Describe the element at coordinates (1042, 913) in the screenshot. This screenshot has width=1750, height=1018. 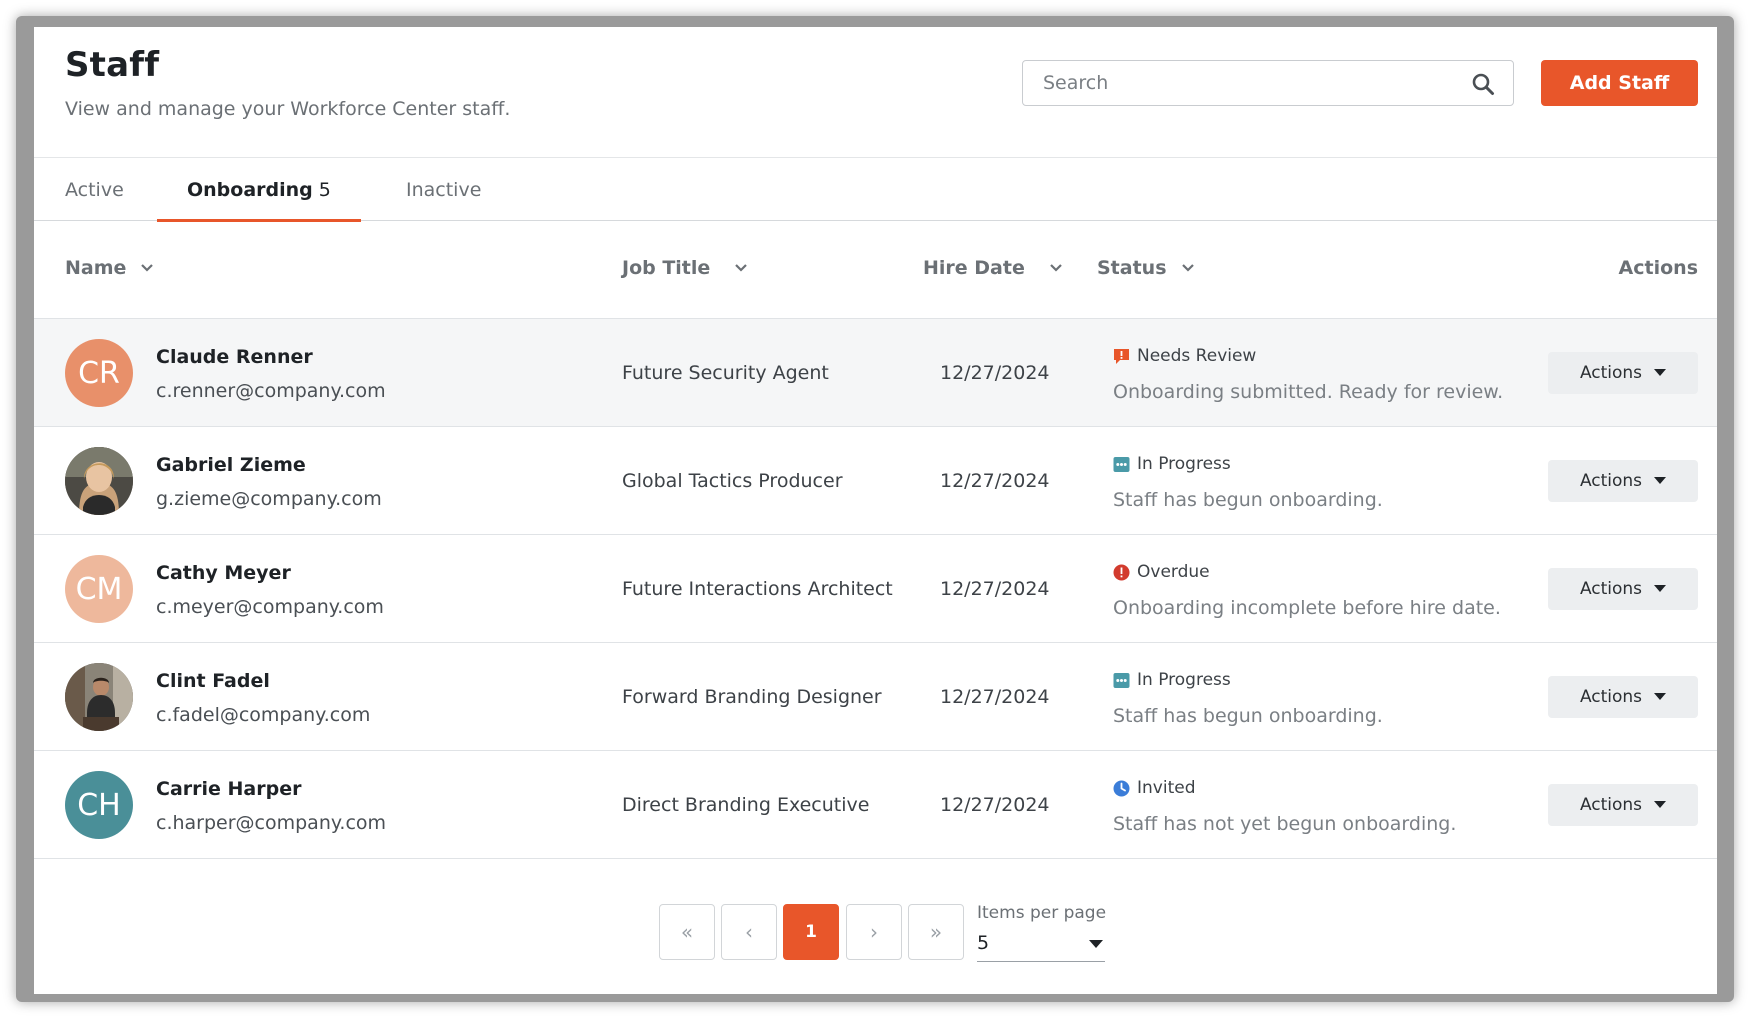
I see `items-per-page-label: Items per page` at that location.